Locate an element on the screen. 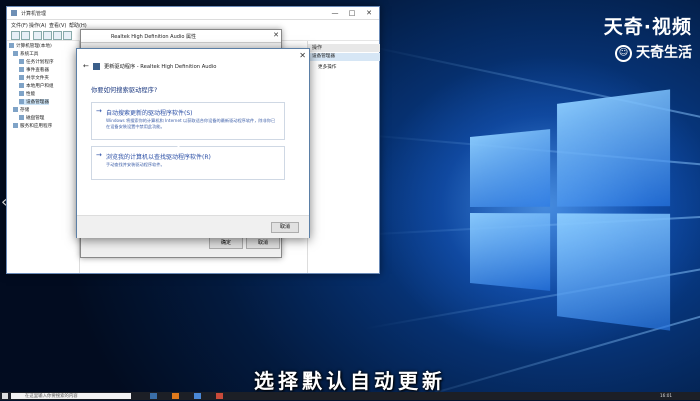 The height and width of the screenshot is (401, 700). tree-item-event-viewer: 事件查看器 is located at coordinates (34, 70).